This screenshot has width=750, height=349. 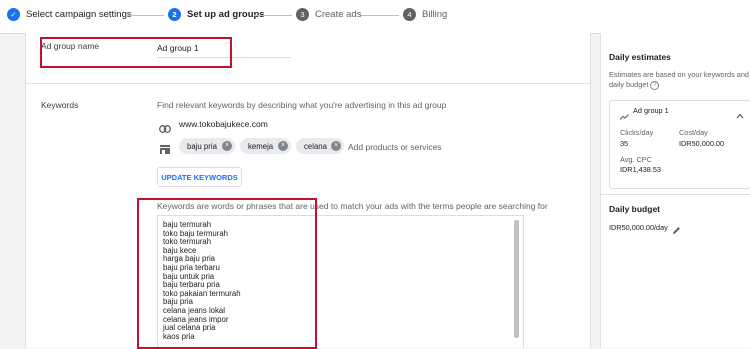 I want to click on step-label: Create ads, so click(x=338, y=14).